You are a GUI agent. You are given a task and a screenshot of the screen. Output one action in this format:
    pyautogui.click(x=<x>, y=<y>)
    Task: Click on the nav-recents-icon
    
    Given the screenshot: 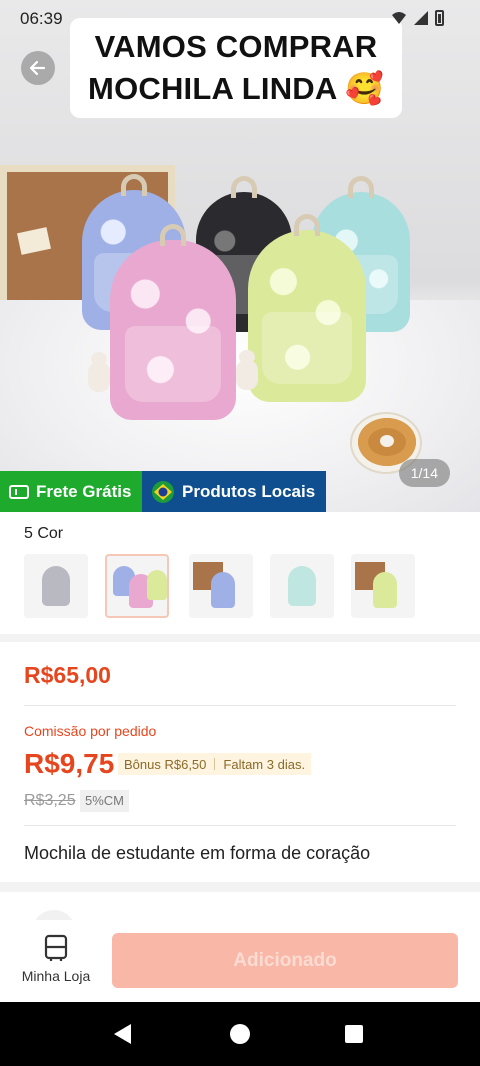 What is the action you would take?
    pyautogui.click(x=354, y=1034)
    